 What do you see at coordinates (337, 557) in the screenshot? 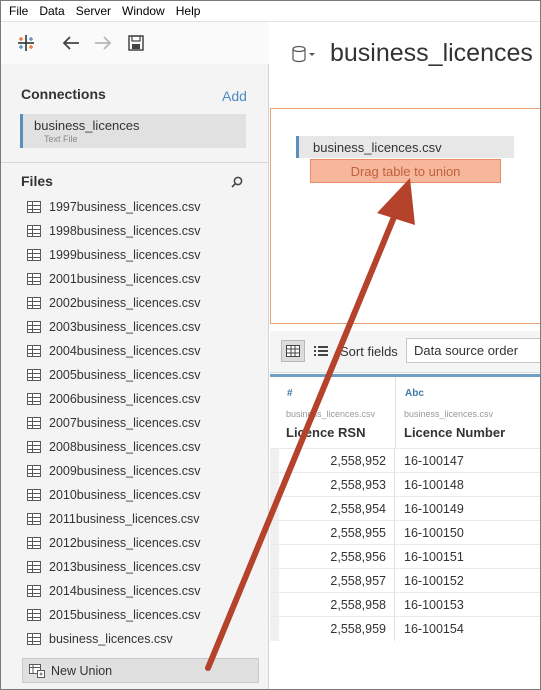
I see `cell-licence-rsn: 2,558,956` at bounding box center [337, 557].